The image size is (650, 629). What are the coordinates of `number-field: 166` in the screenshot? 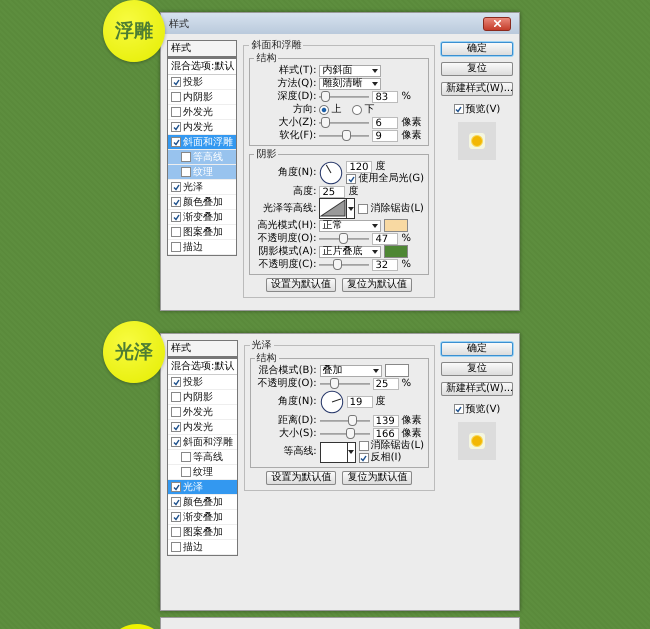 It's located at (385, 434).